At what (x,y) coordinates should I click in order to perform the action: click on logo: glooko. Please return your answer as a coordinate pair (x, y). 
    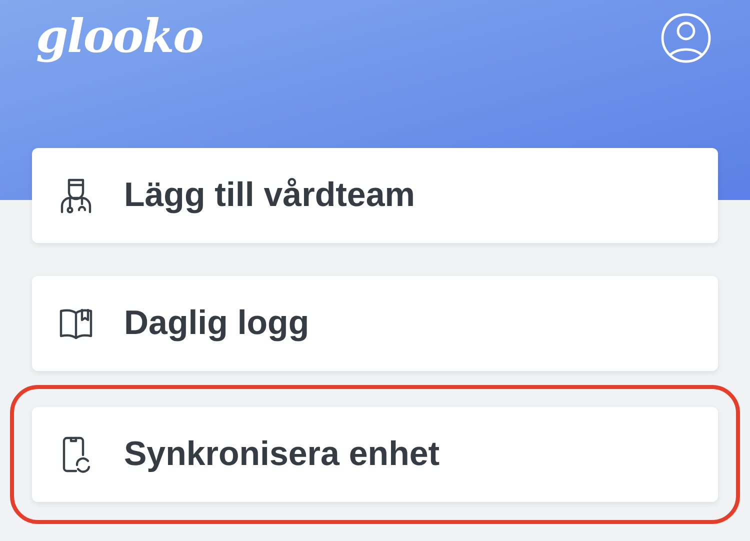
    Looking at the image, I should click on (119, 36).